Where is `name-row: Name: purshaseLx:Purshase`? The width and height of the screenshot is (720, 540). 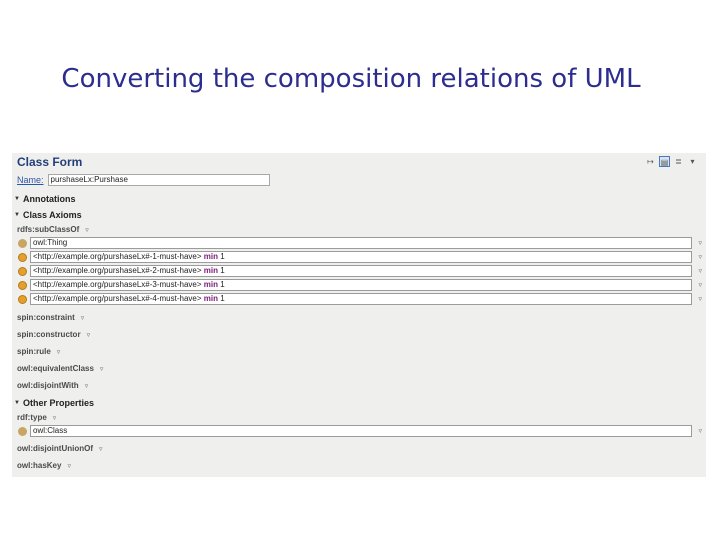 name-row: Name: purshaseLx:Purshase is located at coordinates (143, 180).